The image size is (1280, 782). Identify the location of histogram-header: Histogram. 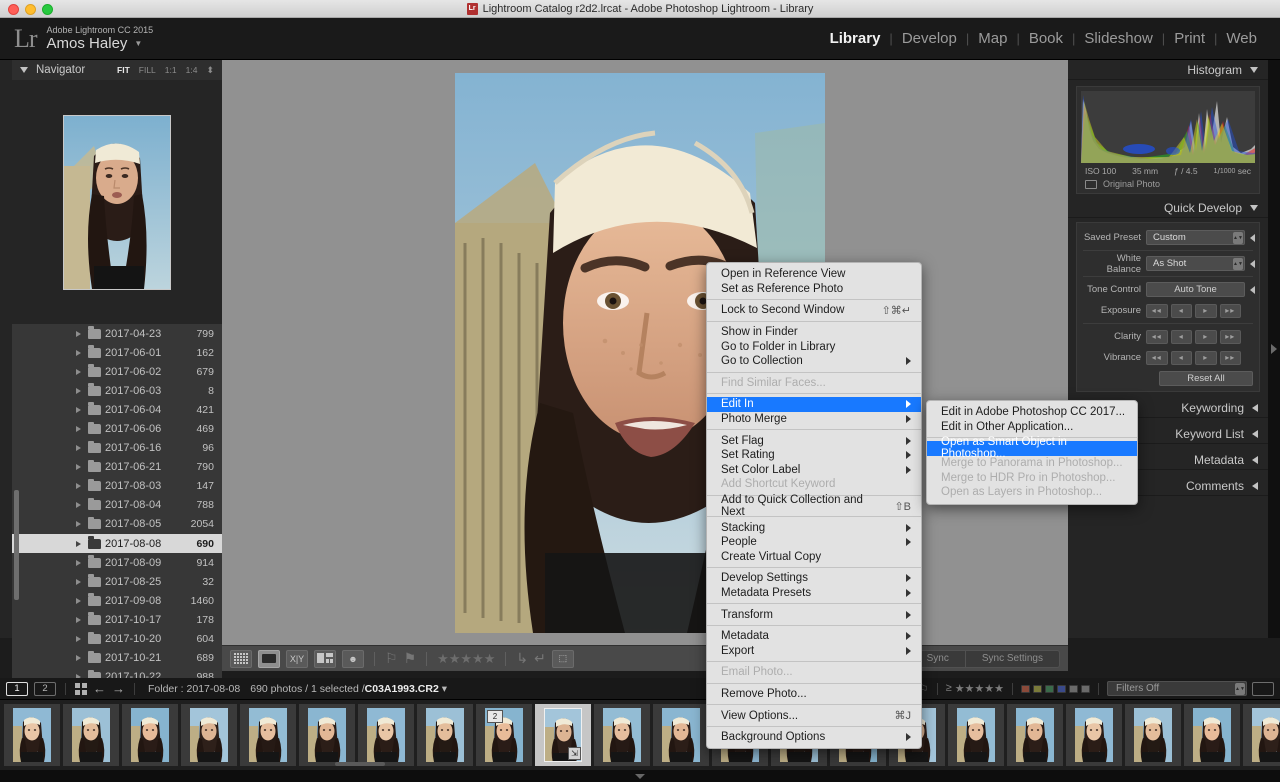
(1168, 70).